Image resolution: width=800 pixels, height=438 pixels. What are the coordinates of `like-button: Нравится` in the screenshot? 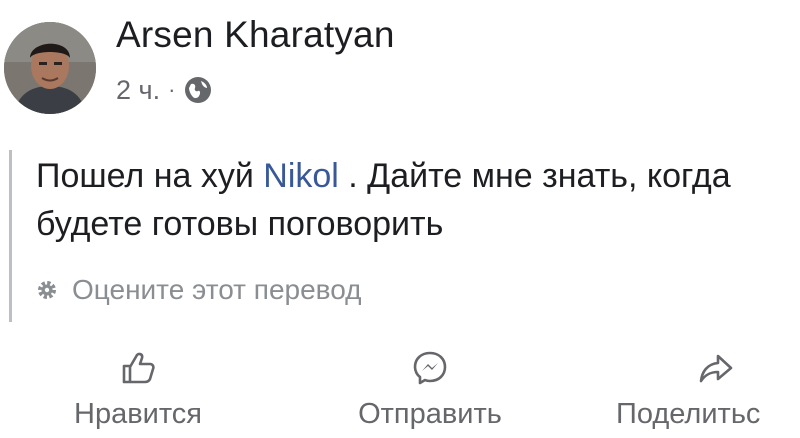 It's located at (138, 393).